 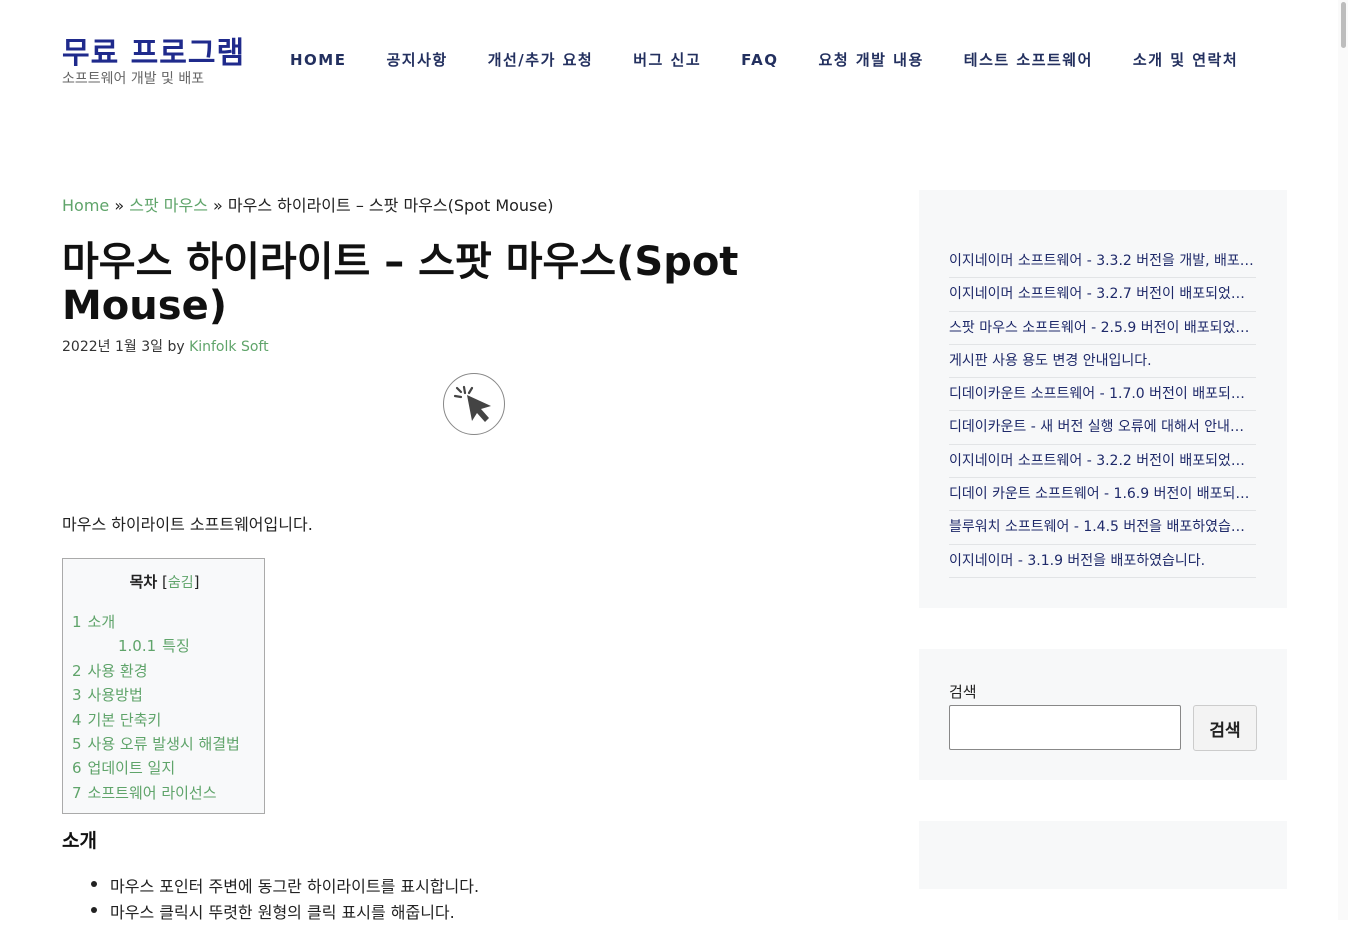 I want to click on post-date: 2022년 1월 3일, so click(x=112, y=347).